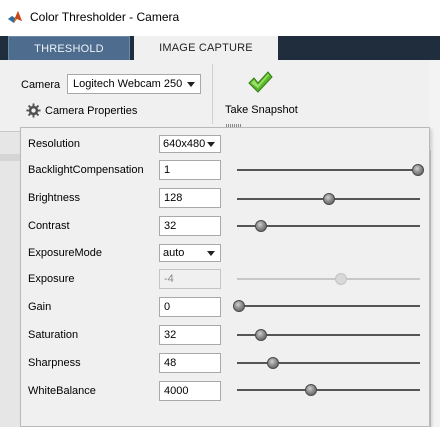 The width and height of the screenshot is (440, 427). I want to click on tab-image-capture: IMAGE CAPTURE, so click(206, 48).